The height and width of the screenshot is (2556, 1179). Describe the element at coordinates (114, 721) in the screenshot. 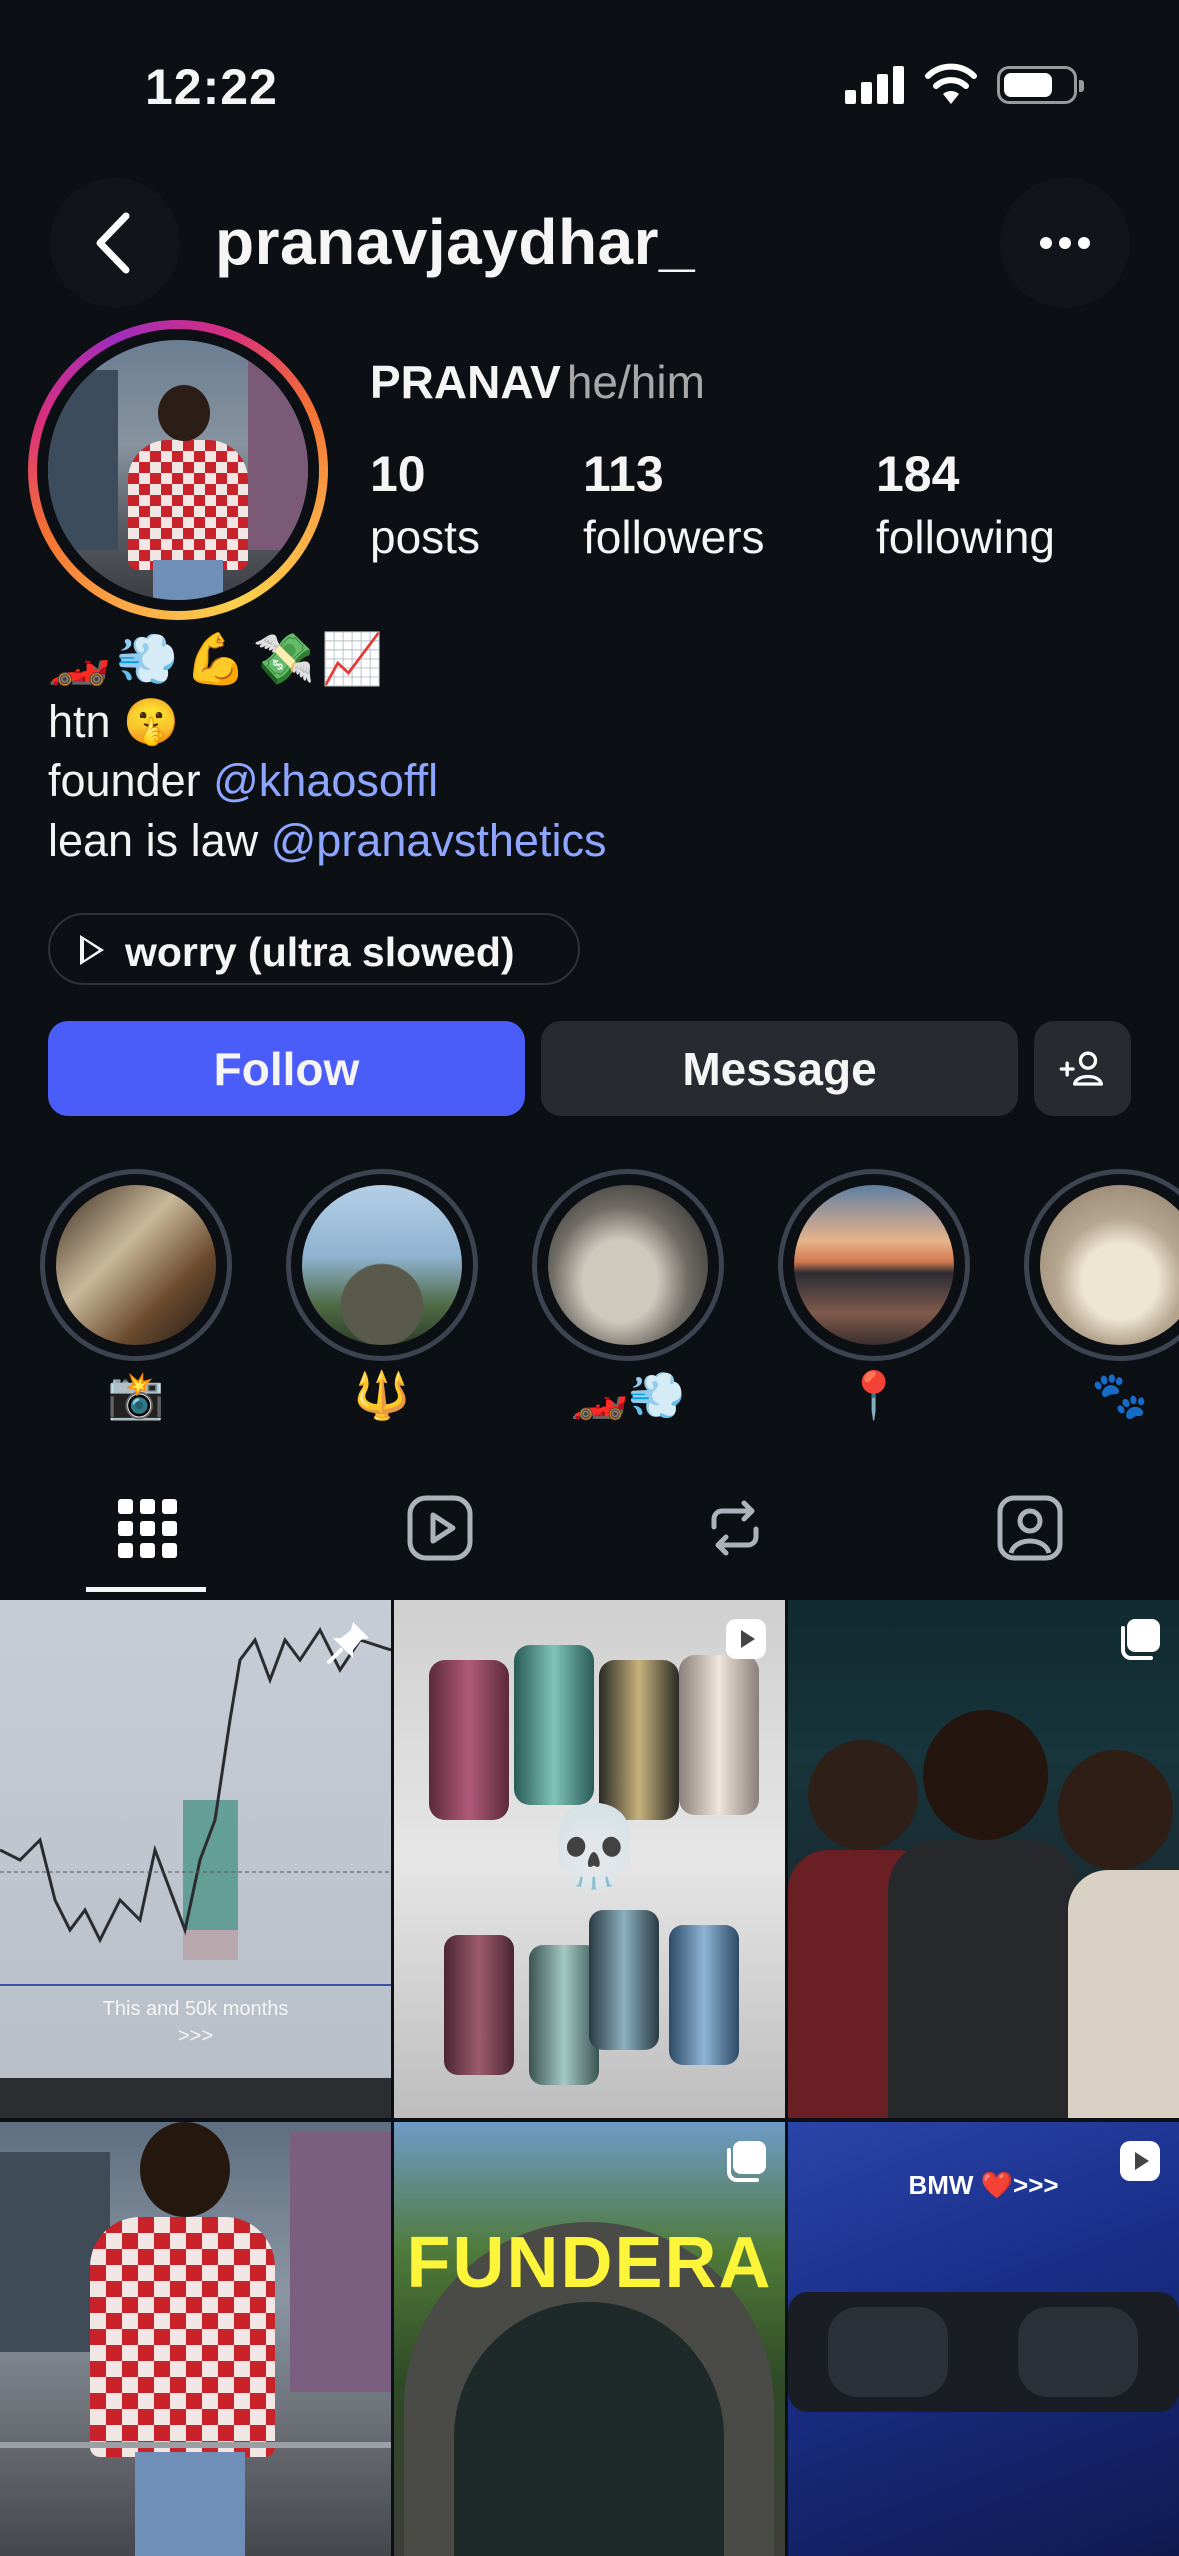

I see `bio-line: htn 🤫` at that location.